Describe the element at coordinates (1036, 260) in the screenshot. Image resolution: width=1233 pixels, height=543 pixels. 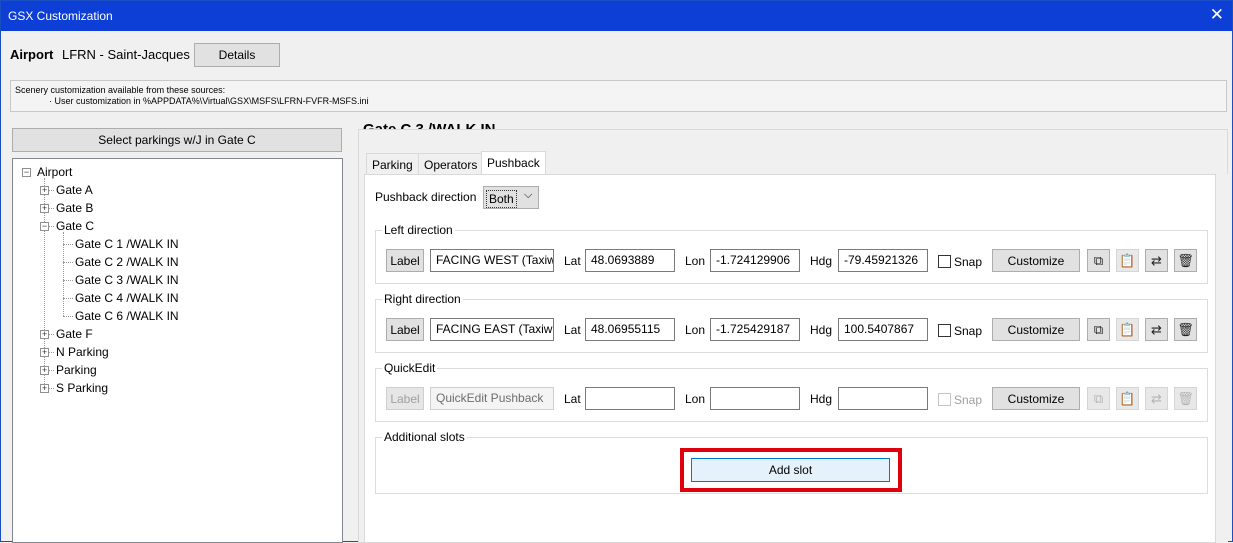
I see `left-customize-button: Customize` at that location.